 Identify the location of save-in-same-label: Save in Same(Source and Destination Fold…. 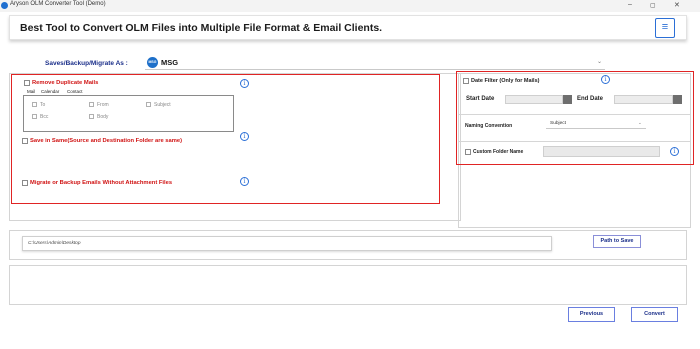
(106, 141).